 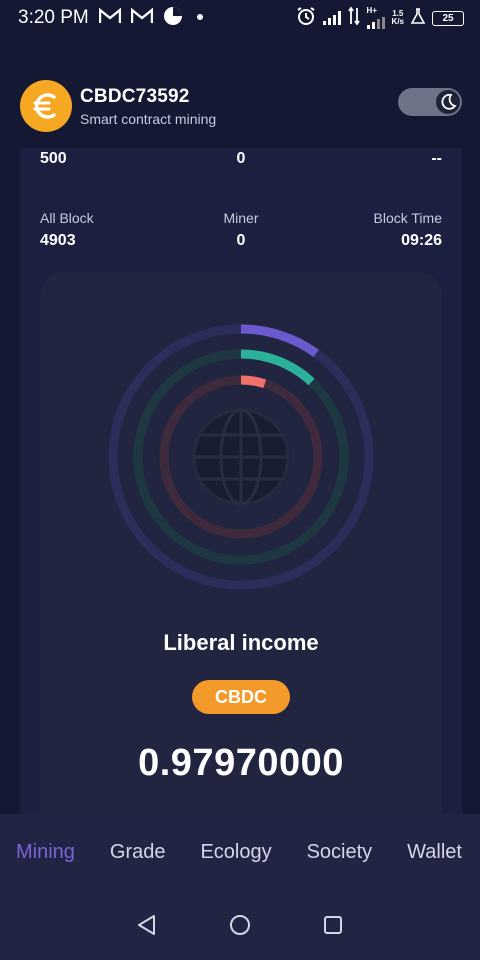 I want to click on data-transfer-icon, so click(x=353, y=17).